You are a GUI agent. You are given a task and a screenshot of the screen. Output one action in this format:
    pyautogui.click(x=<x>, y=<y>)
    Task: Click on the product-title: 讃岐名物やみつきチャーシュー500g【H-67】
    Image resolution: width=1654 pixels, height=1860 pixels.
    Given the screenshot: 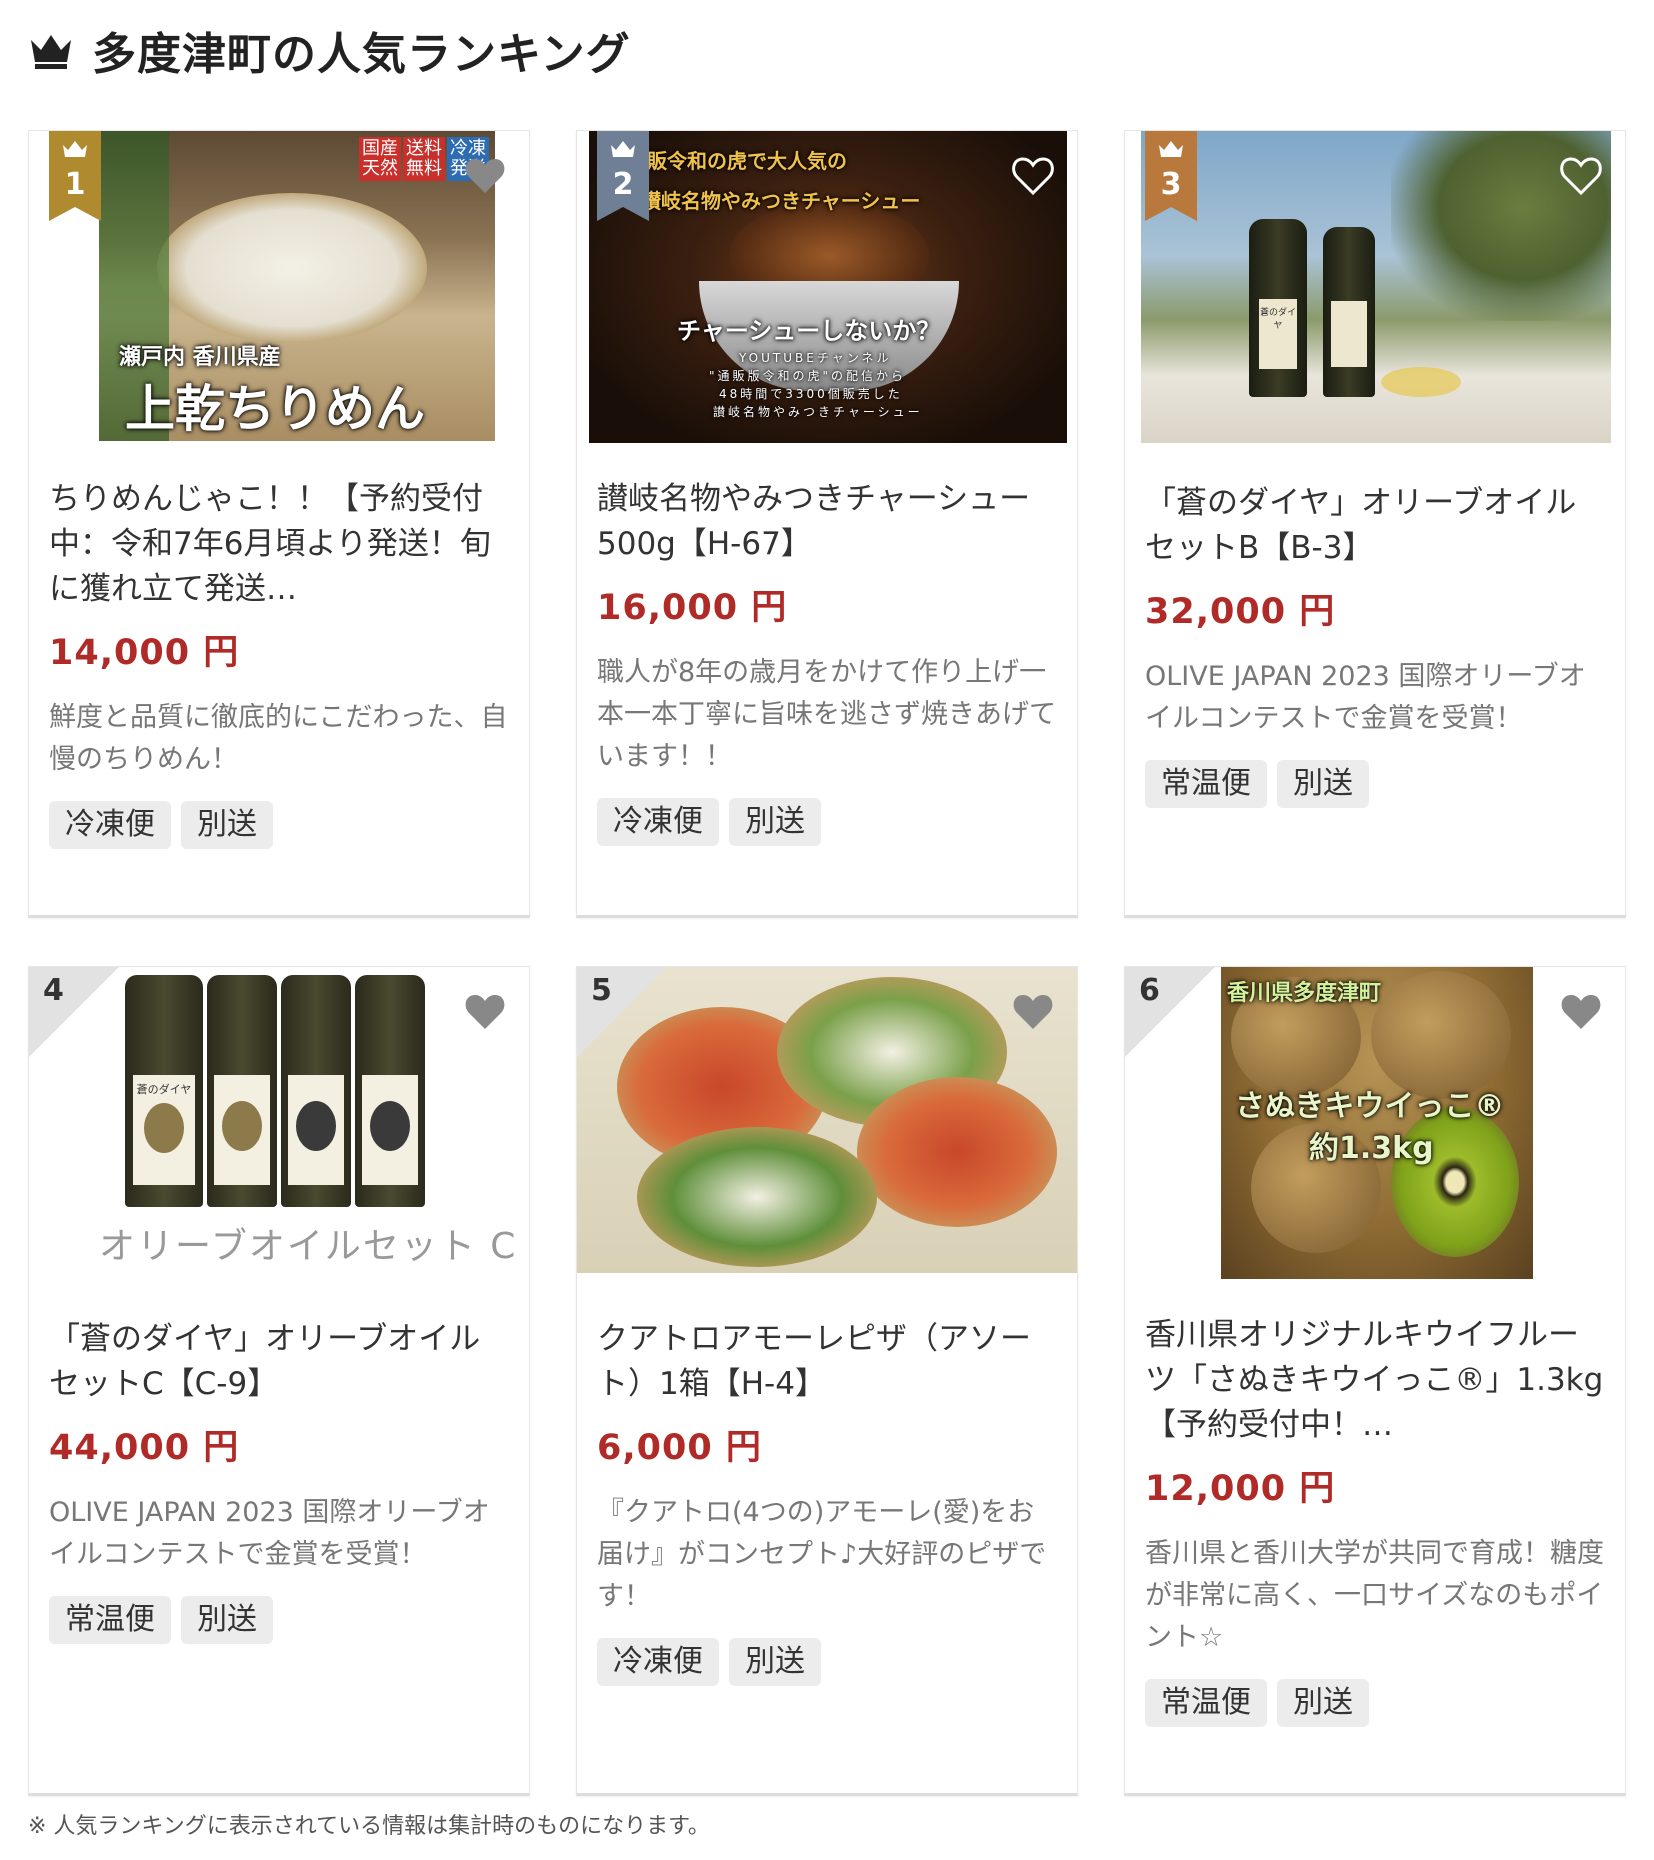 What is the action you would take?
    pyautogui.click(x=827, y=522)
    